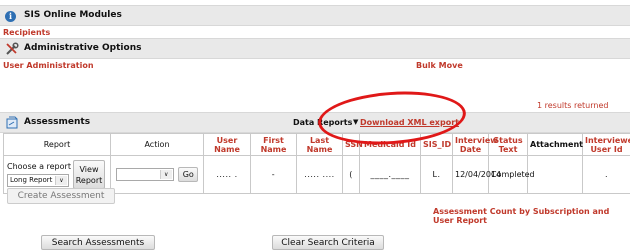  Describe the element at coordinates (57, 122) in the screenshot. I see `assessments-title: Assessments` at that location.